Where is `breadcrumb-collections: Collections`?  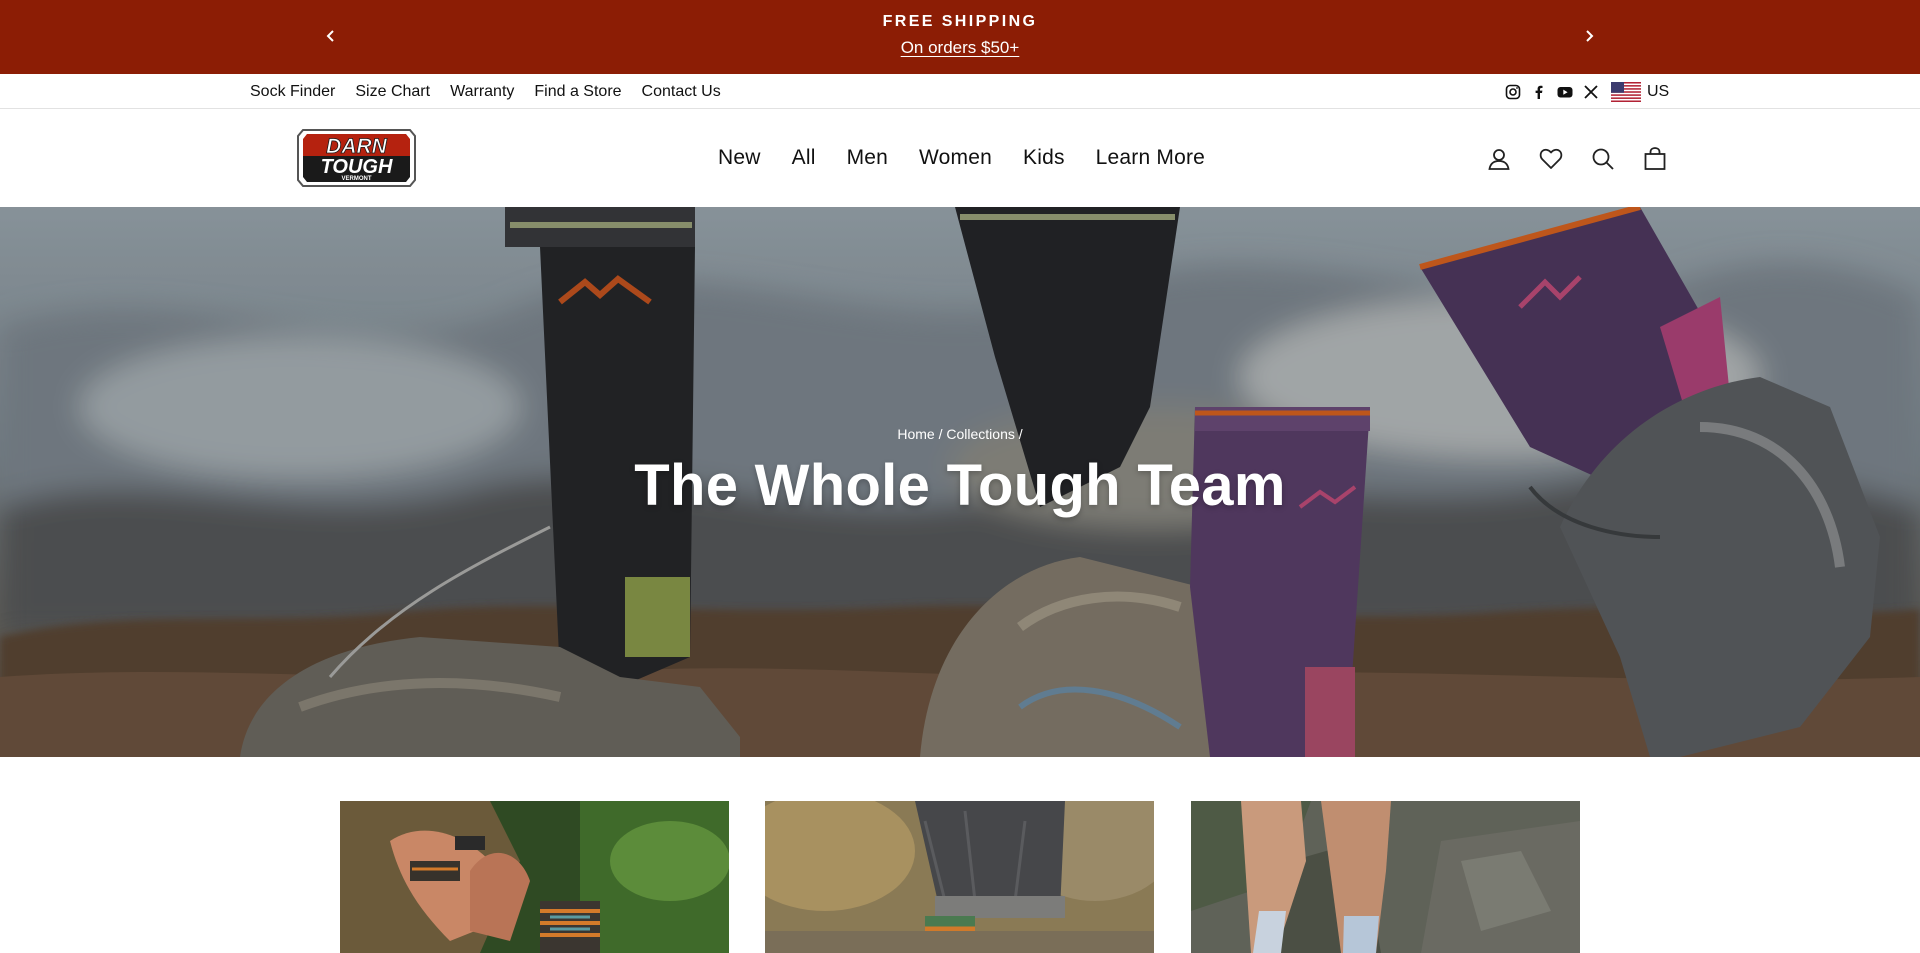 breadcrumb-collections: Collections is located at coordinates (980, 434).